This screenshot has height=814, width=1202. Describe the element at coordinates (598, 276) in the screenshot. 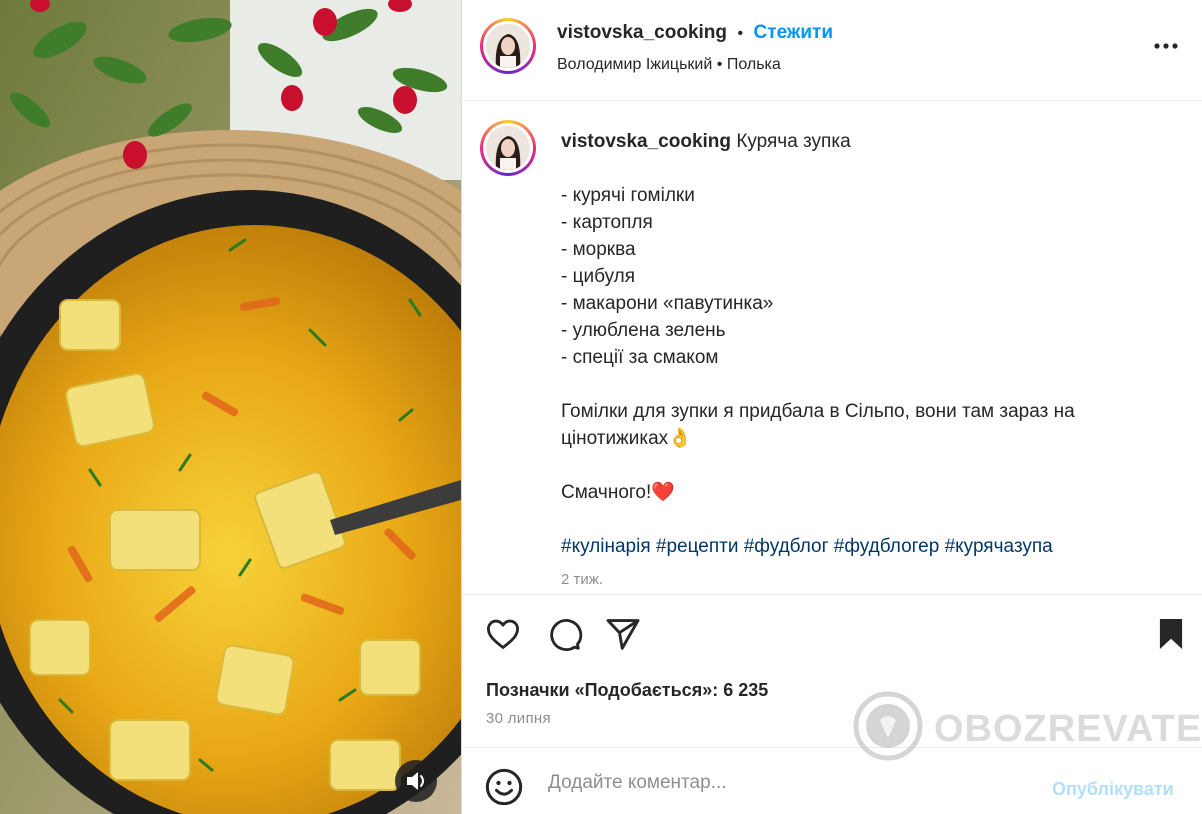

I see `ingredient-item: - цибуля` at that location.